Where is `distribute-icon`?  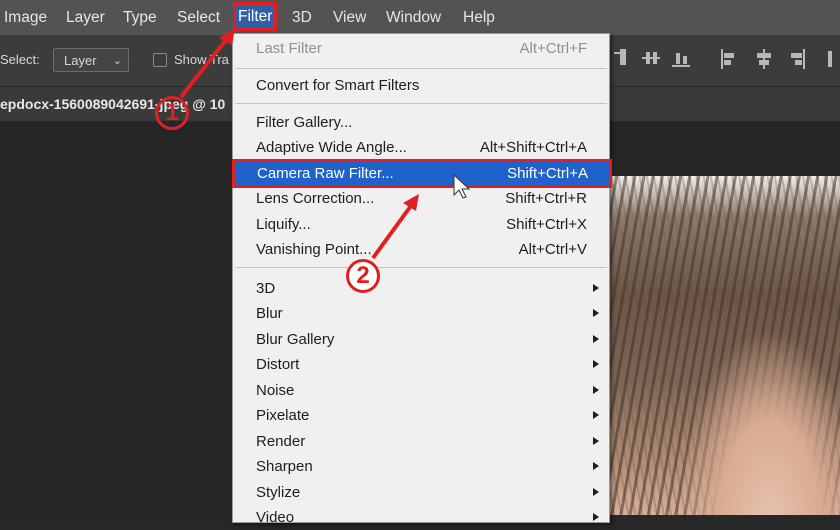 distribute-icon is located at coordinates (833, 60).